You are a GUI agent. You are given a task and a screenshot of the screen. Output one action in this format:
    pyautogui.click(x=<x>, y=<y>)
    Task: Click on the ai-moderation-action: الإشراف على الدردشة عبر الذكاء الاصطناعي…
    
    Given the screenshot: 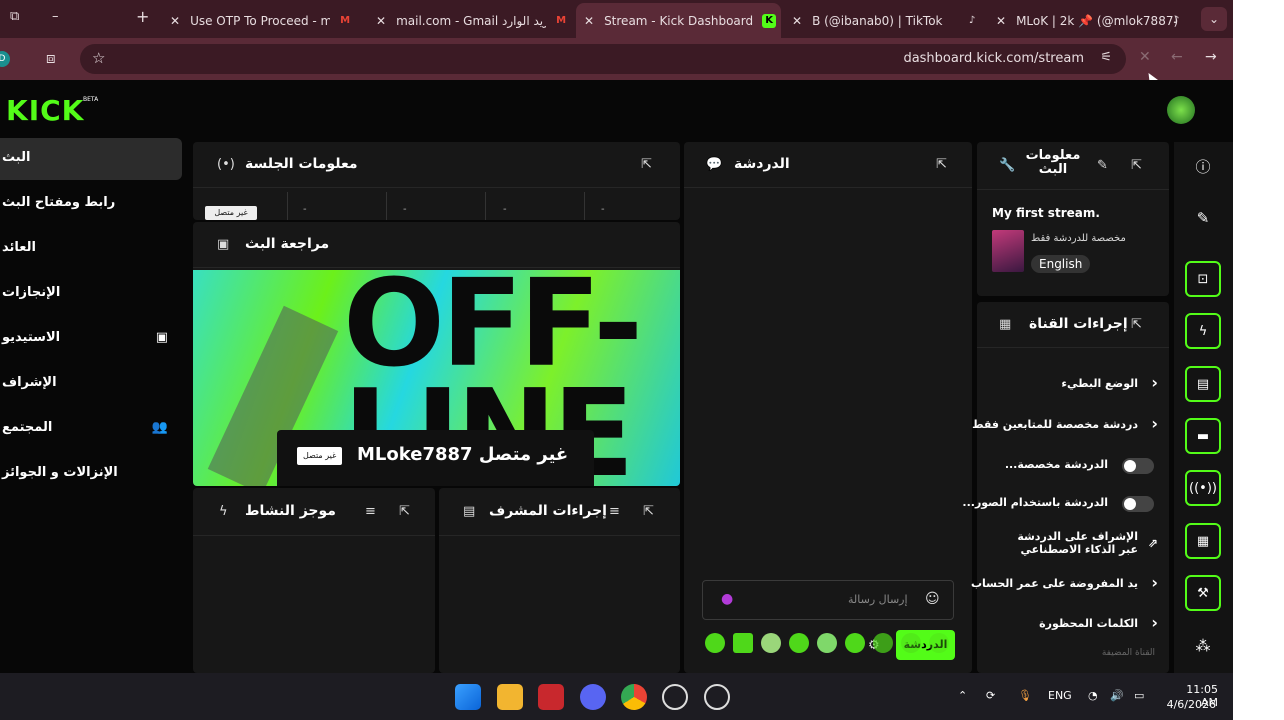 What is the action you would take?
    pyautogui.click(x=1073, y=546)
    